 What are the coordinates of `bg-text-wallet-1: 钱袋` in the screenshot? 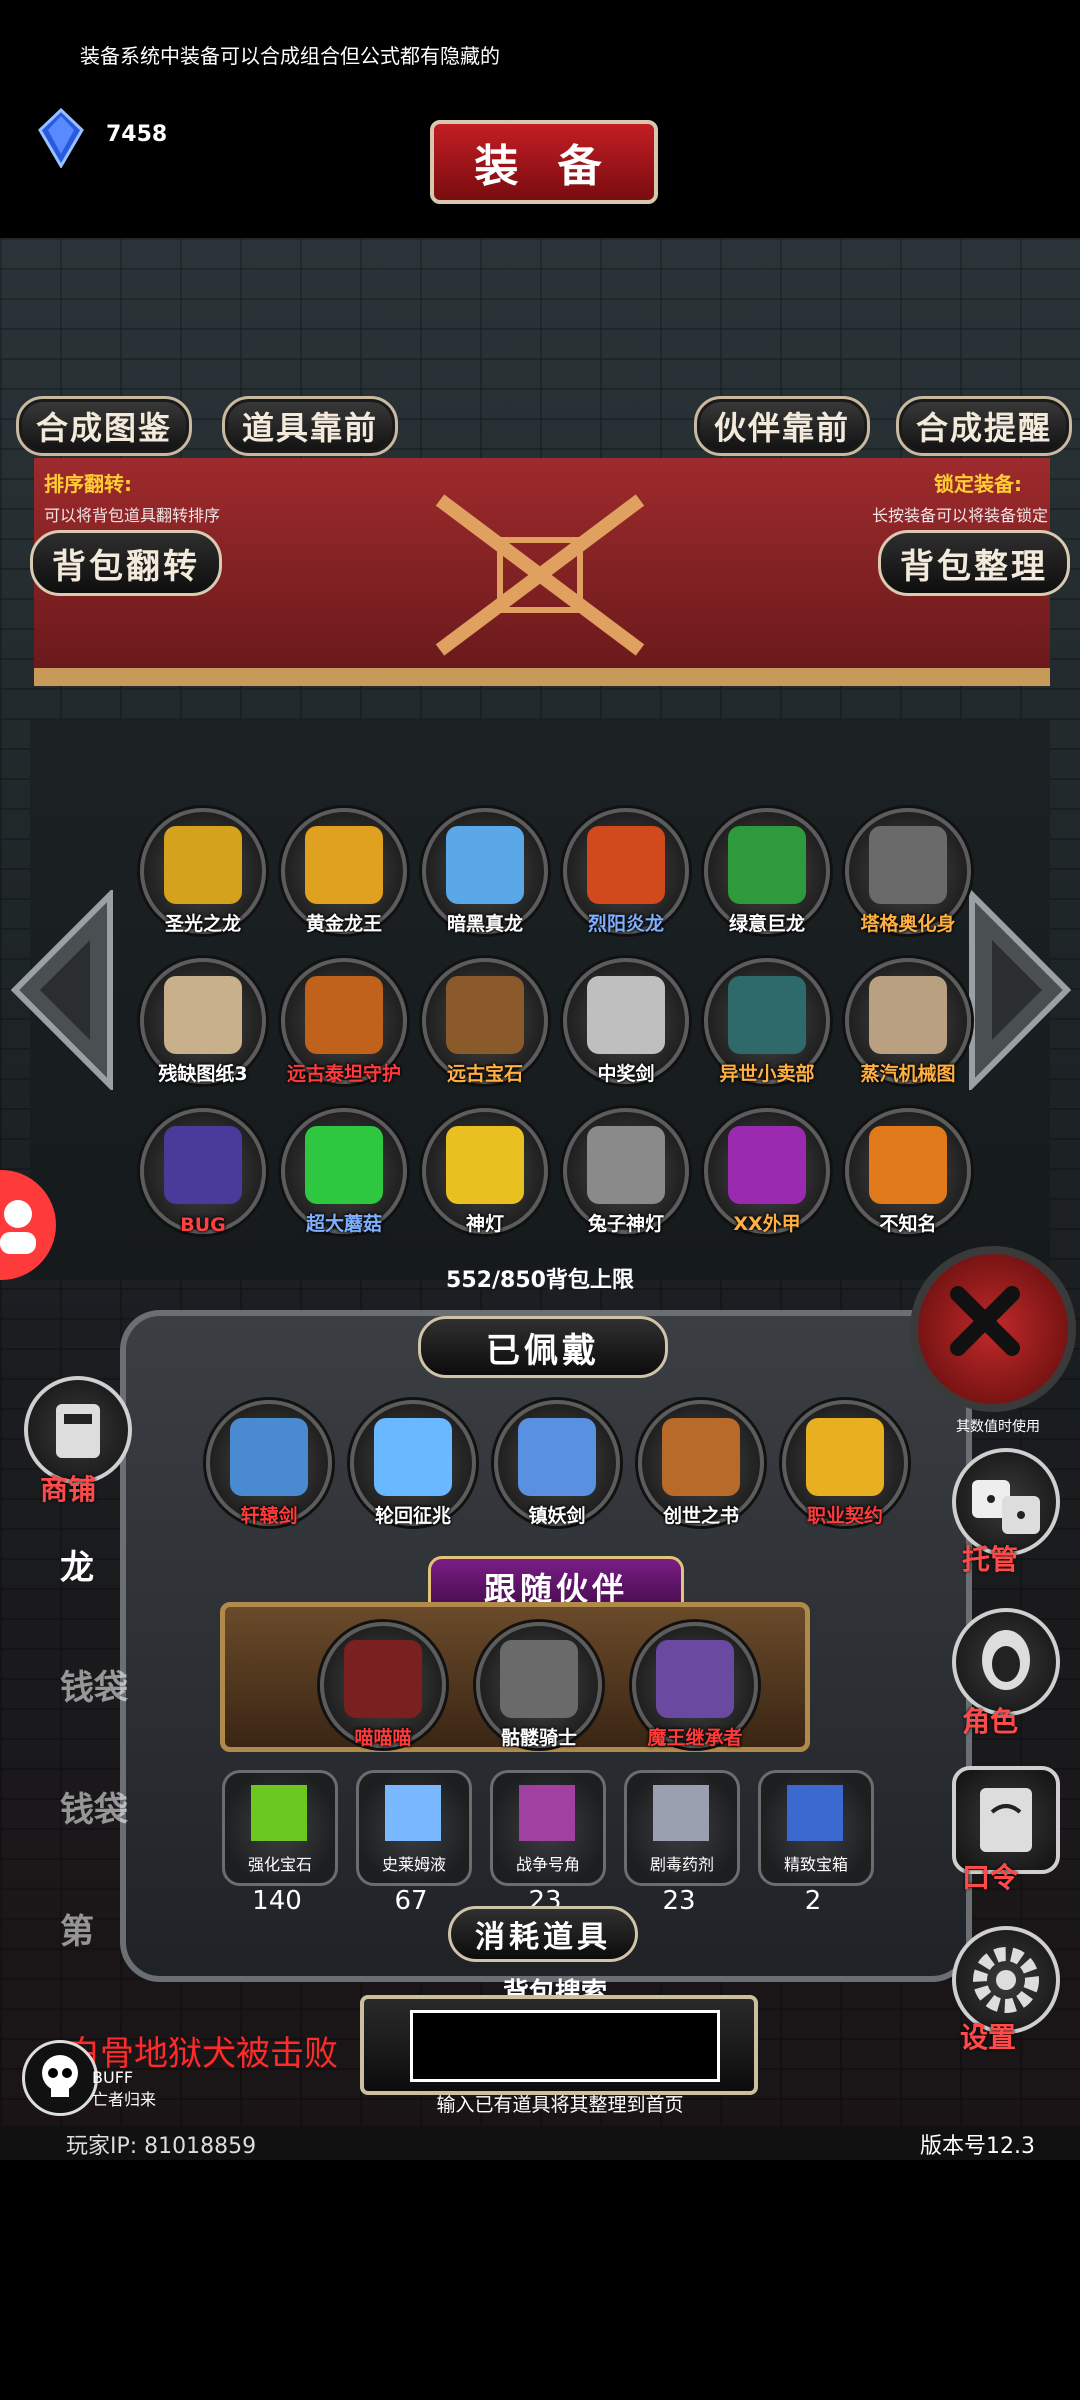 It's located at (94, 1688).